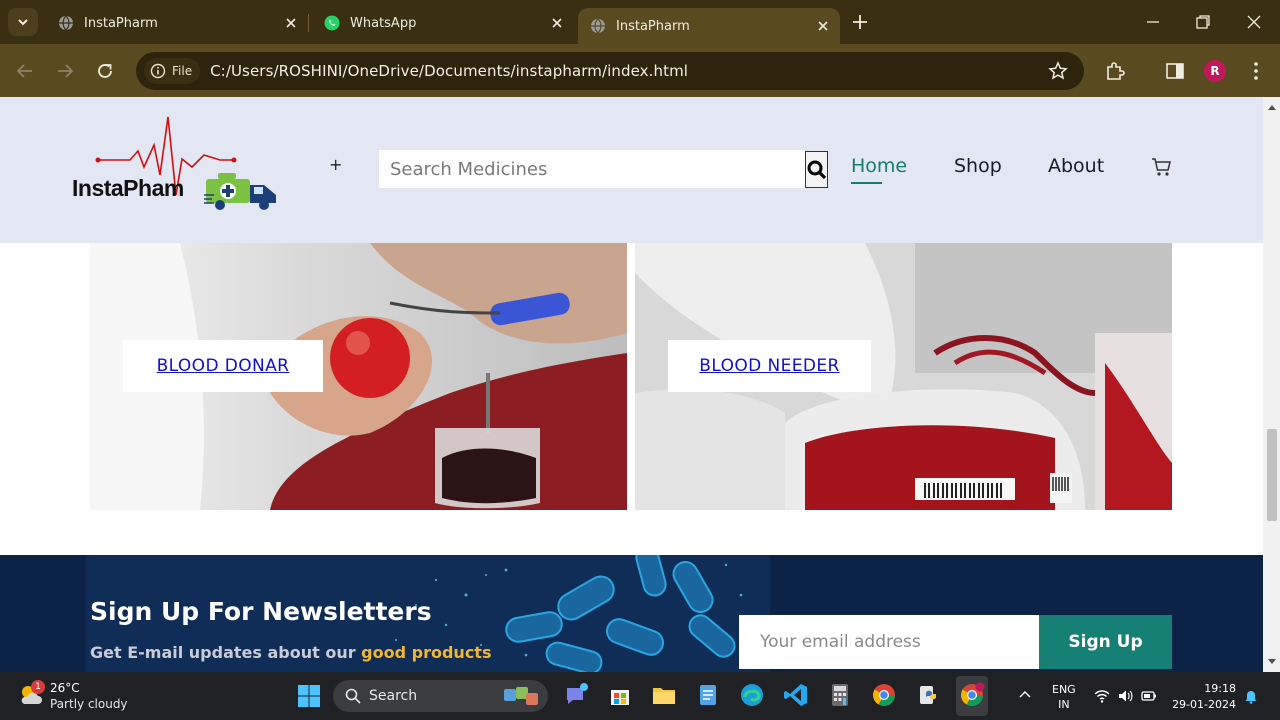 The width and height of the screenshot is (1280, 720). I want to click on microsoft-store-icon, so click(620, 695).